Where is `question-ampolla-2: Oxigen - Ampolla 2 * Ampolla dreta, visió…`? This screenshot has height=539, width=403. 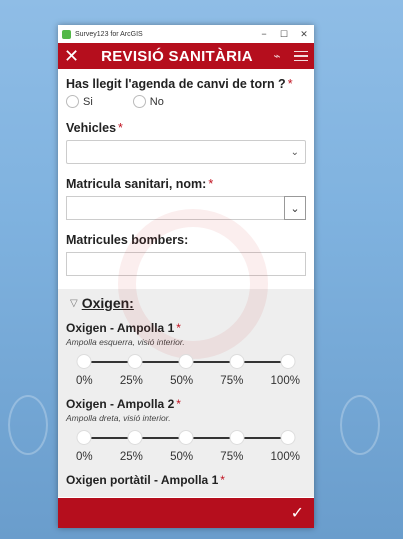 question-ampolla-2: Oxigen - Ampolla 2 * Ampolla dreta, visió… is located at coordinates (186, 430).